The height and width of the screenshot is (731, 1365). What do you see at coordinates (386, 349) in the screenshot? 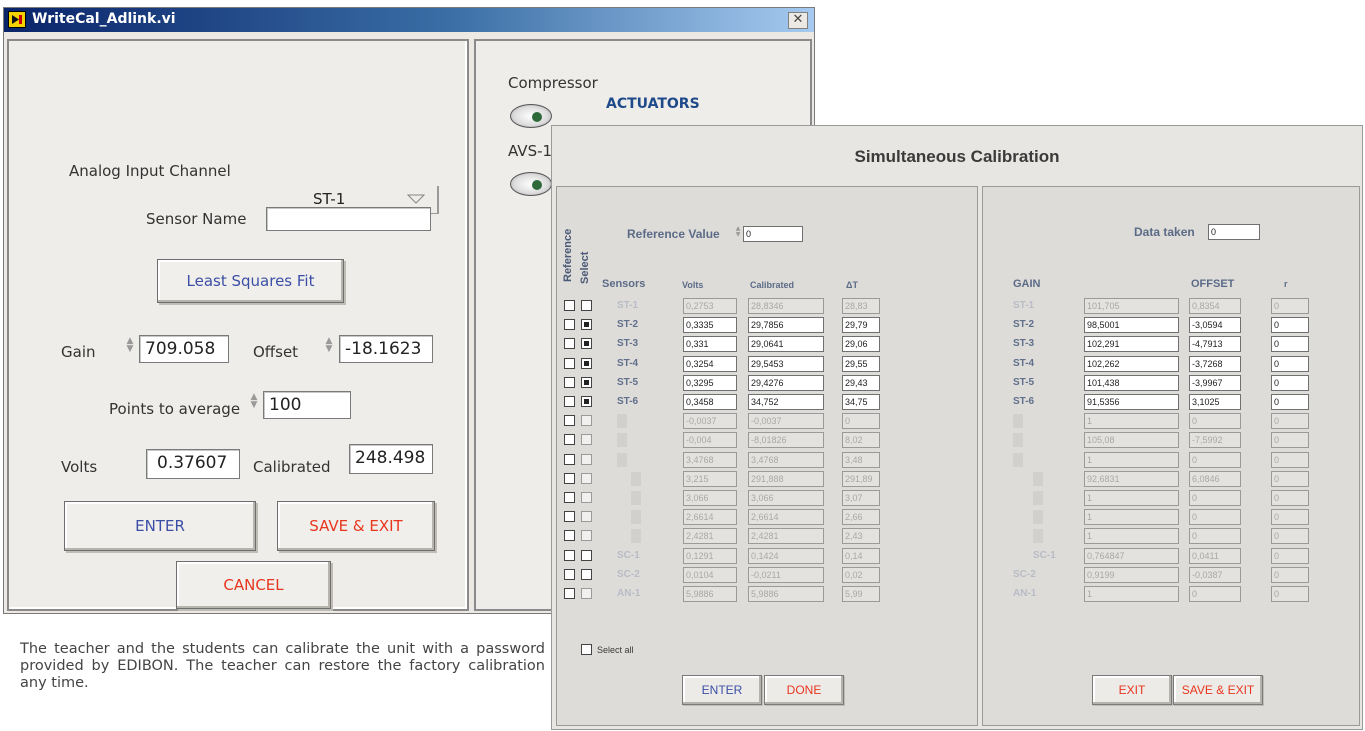
I see `offset-field: -18.1623` at bounding box center [386, 349].